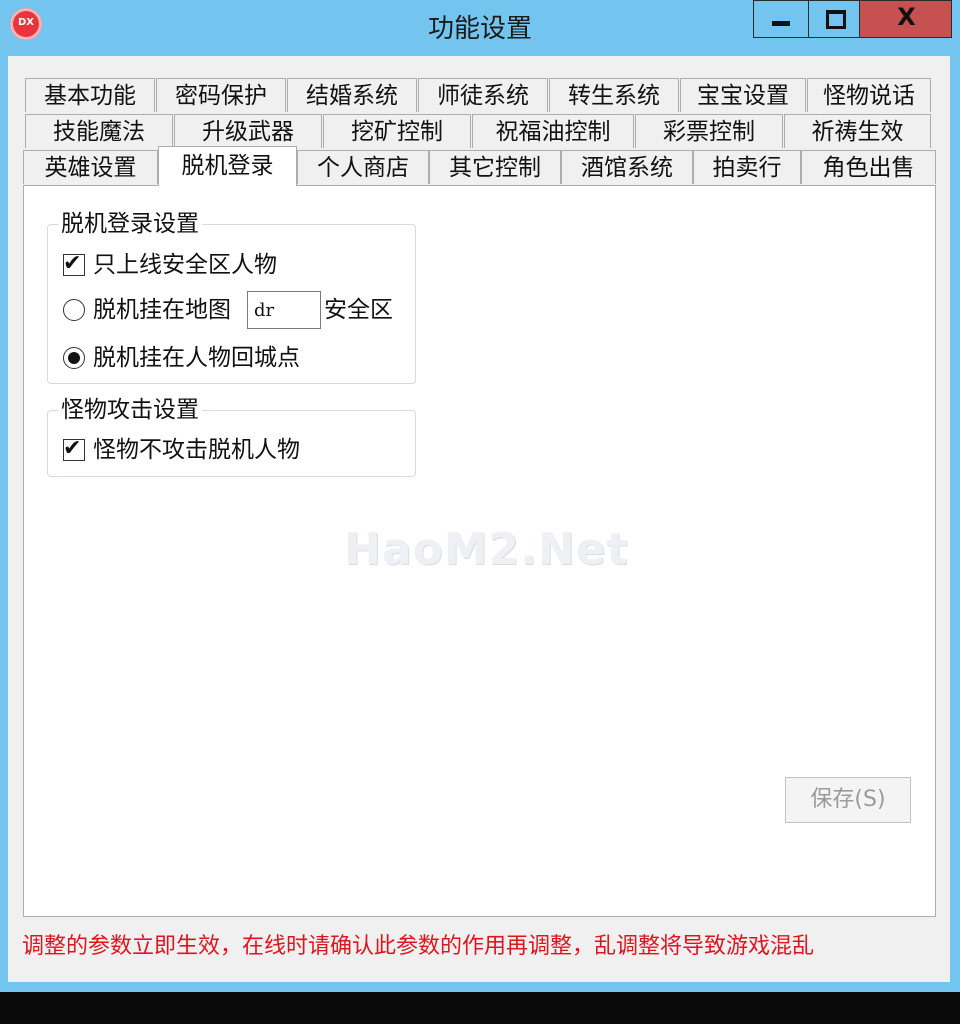 This screenshot has width=960, height=1024. Describe the element at coordinates (747, 167) in the screenshot. I see `tab-auction-house: 拍卖行` at that location.